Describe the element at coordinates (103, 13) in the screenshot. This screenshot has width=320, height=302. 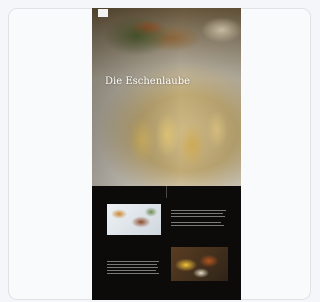
I see `site-logo` at that location.